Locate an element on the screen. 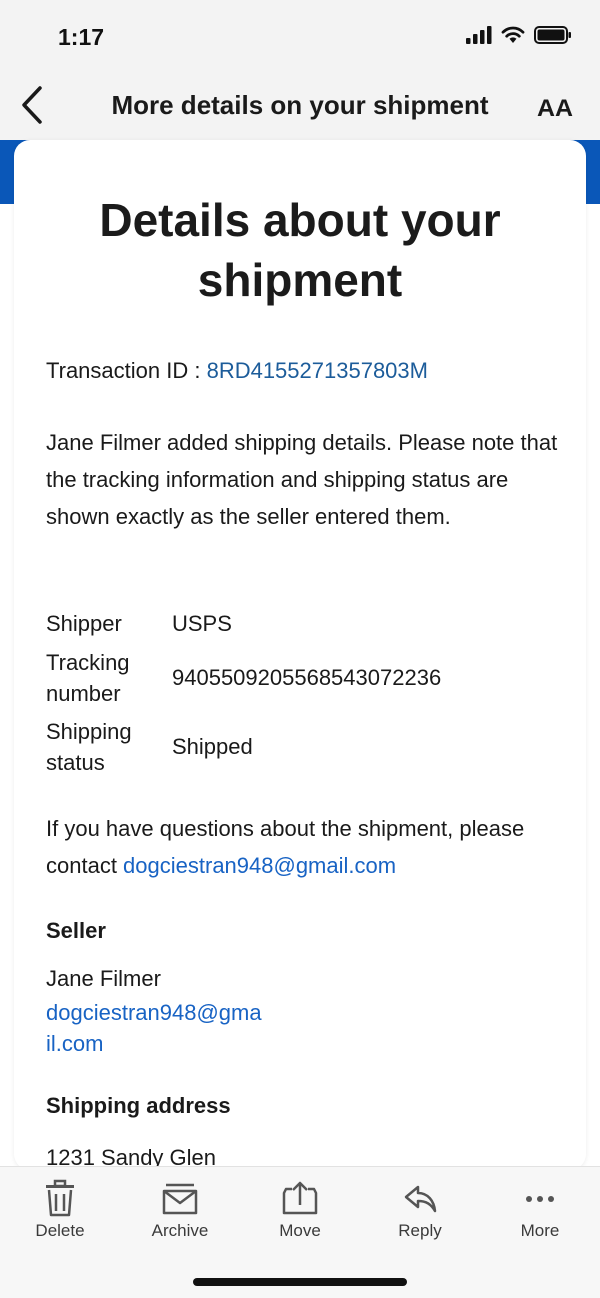 The width and height of the screenshot is (600, 1298). status-bar: 1:17 is located at coordinates (300, 35).